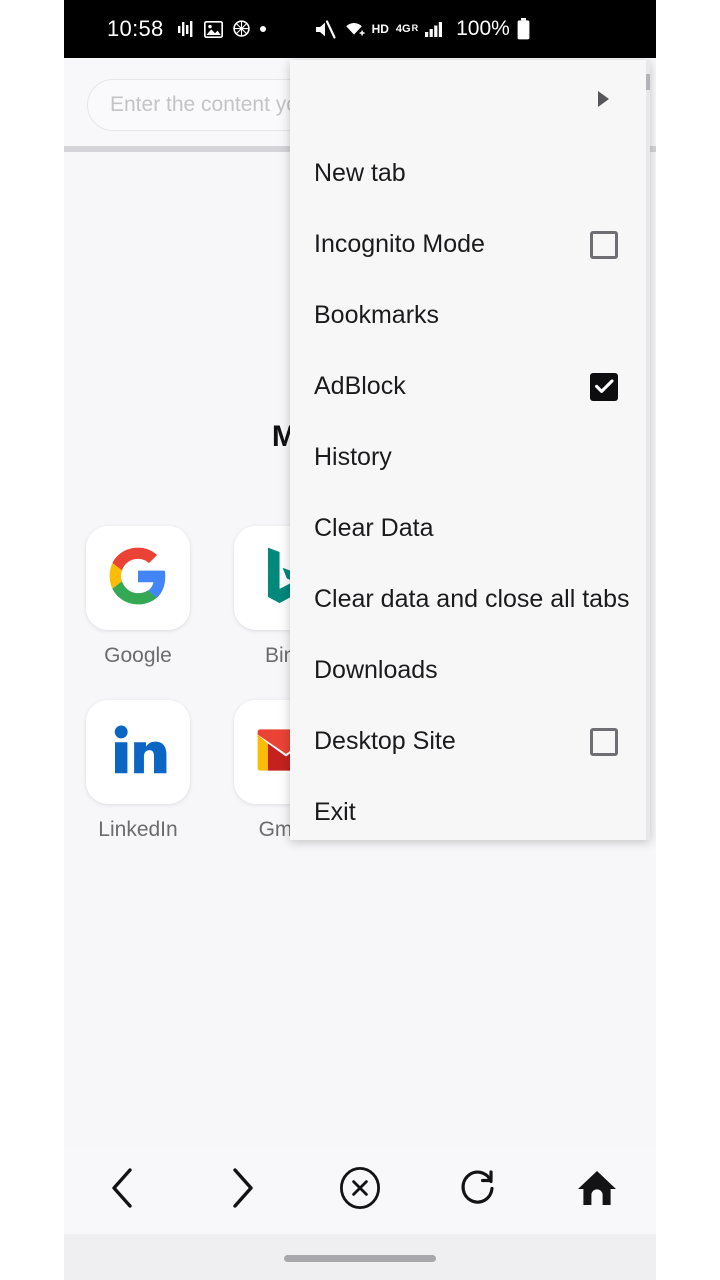  I want to click on menu-item-incognito-mode: Incognito Mode, so click(470, 244).